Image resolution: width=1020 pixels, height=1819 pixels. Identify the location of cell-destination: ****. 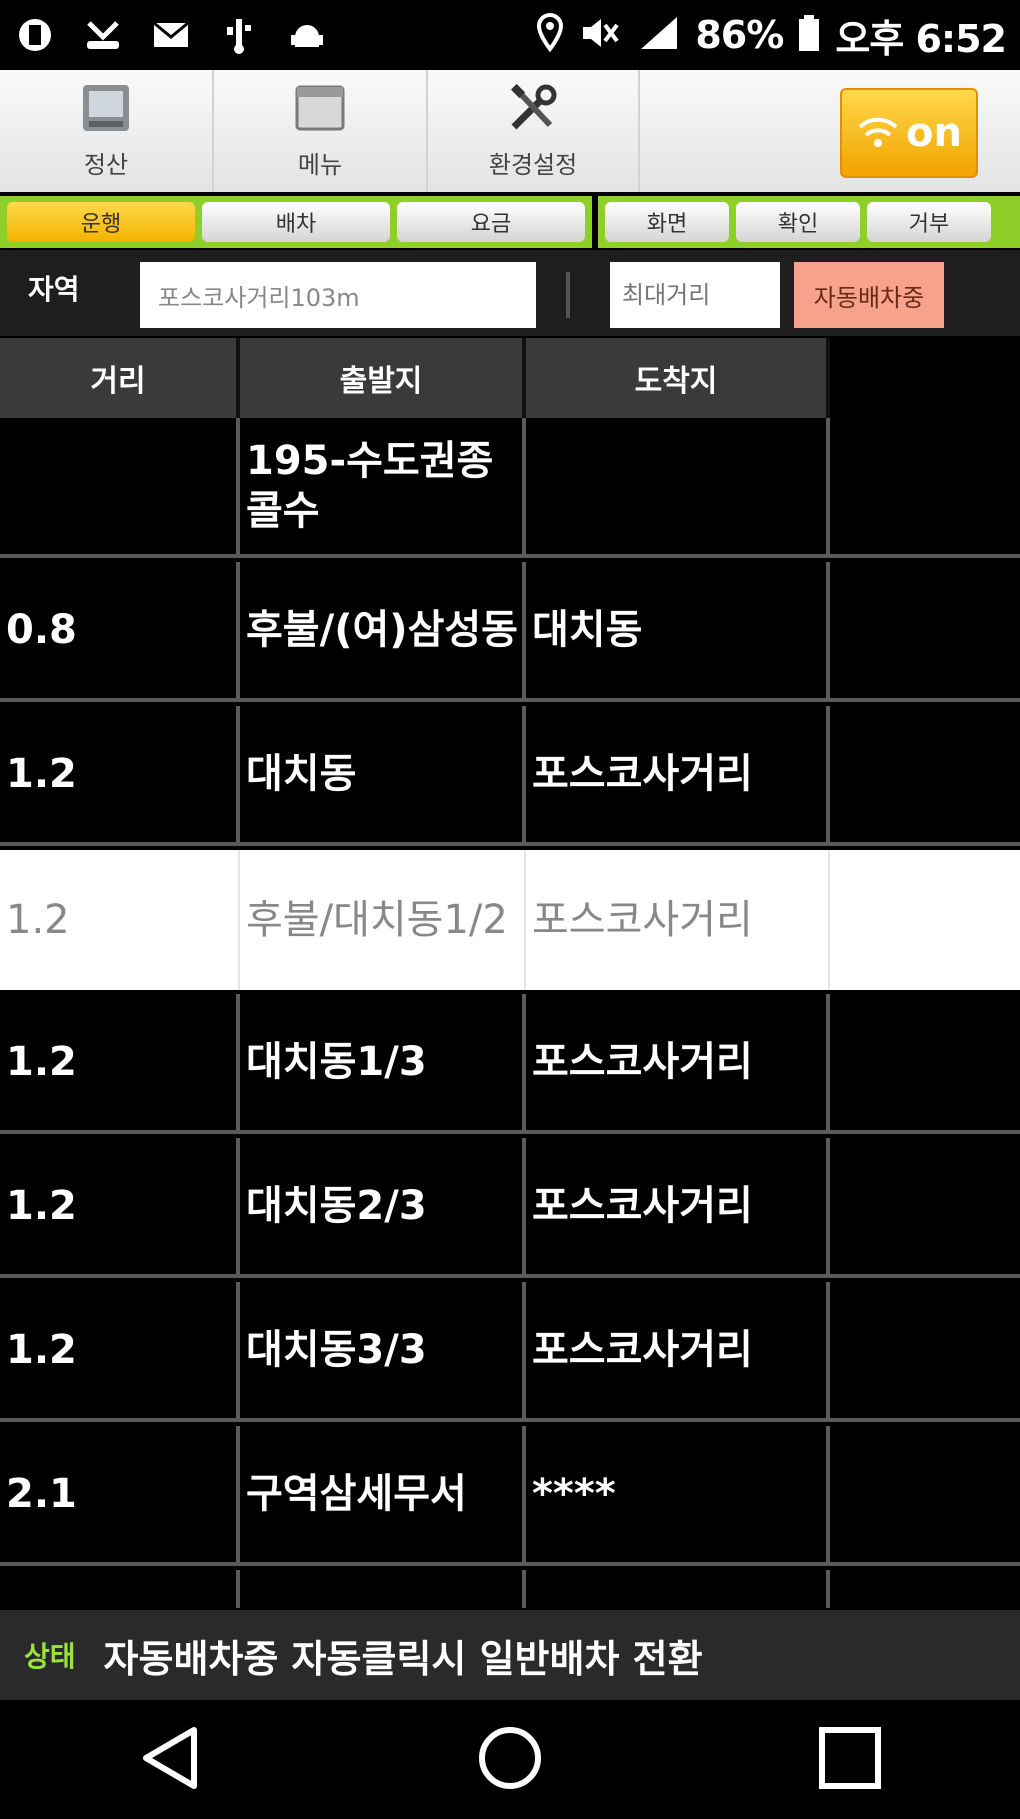
(678, 1496).